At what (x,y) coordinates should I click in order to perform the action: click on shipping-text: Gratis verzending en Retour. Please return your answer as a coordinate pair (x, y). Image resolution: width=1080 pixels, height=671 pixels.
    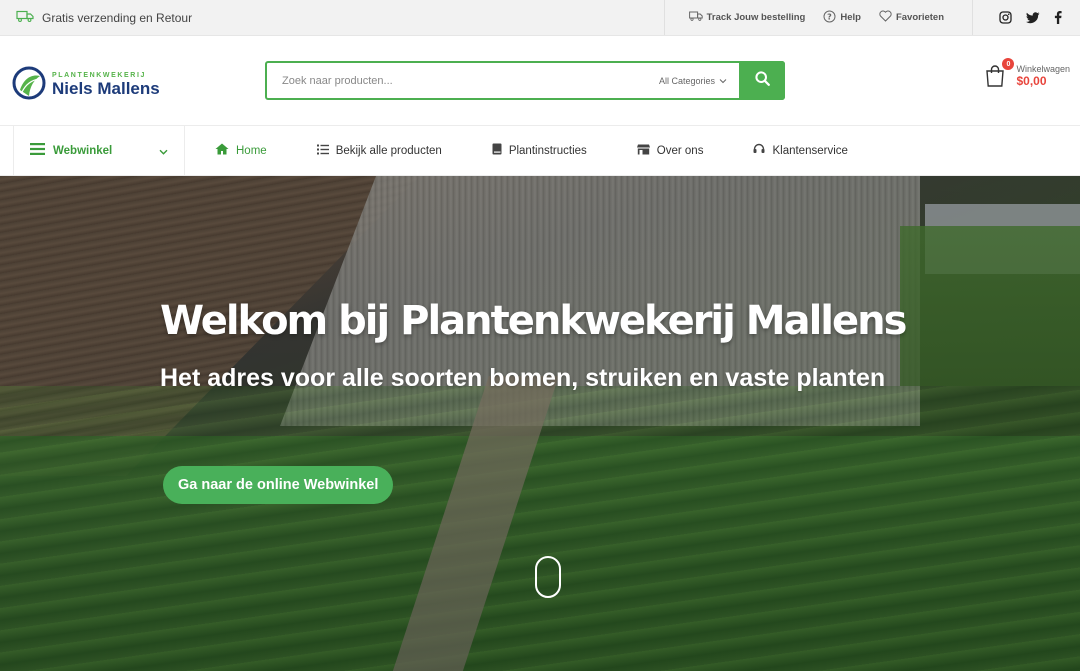
    Looking at the image, I should click on (117, 17).